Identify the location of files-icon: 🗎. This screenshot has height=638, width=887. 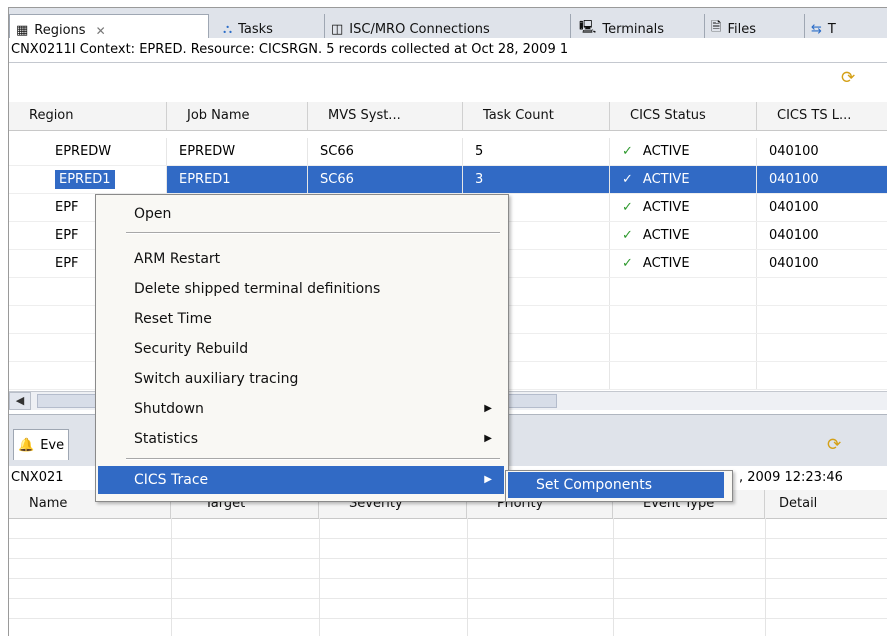
(716, 27).